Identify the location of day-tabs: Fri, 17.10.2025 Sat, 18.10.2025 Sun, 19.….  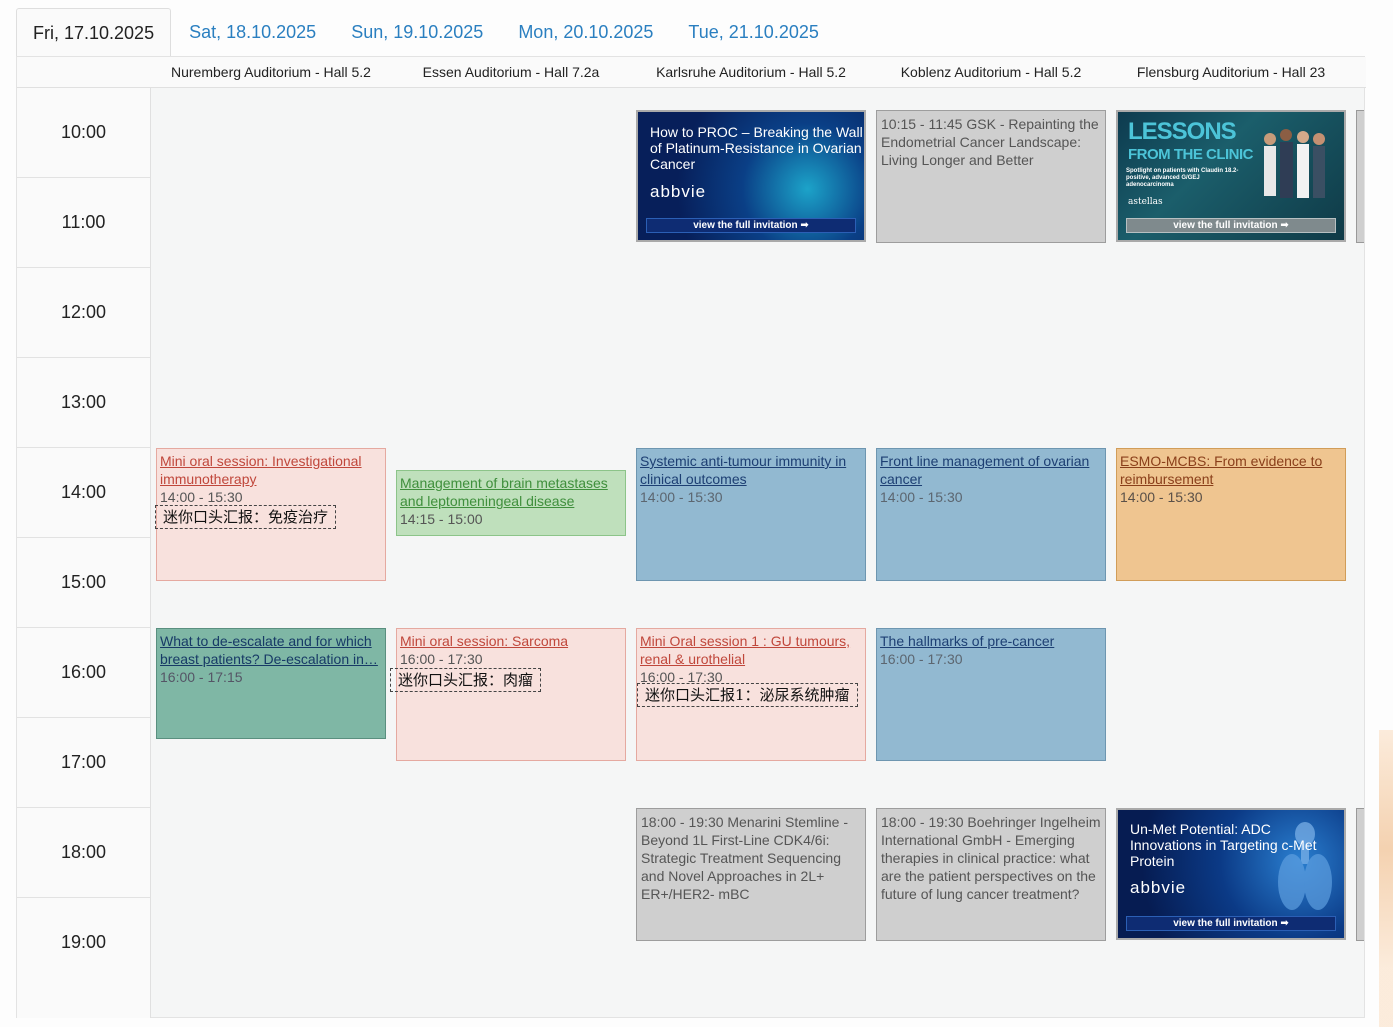
(426, 33).